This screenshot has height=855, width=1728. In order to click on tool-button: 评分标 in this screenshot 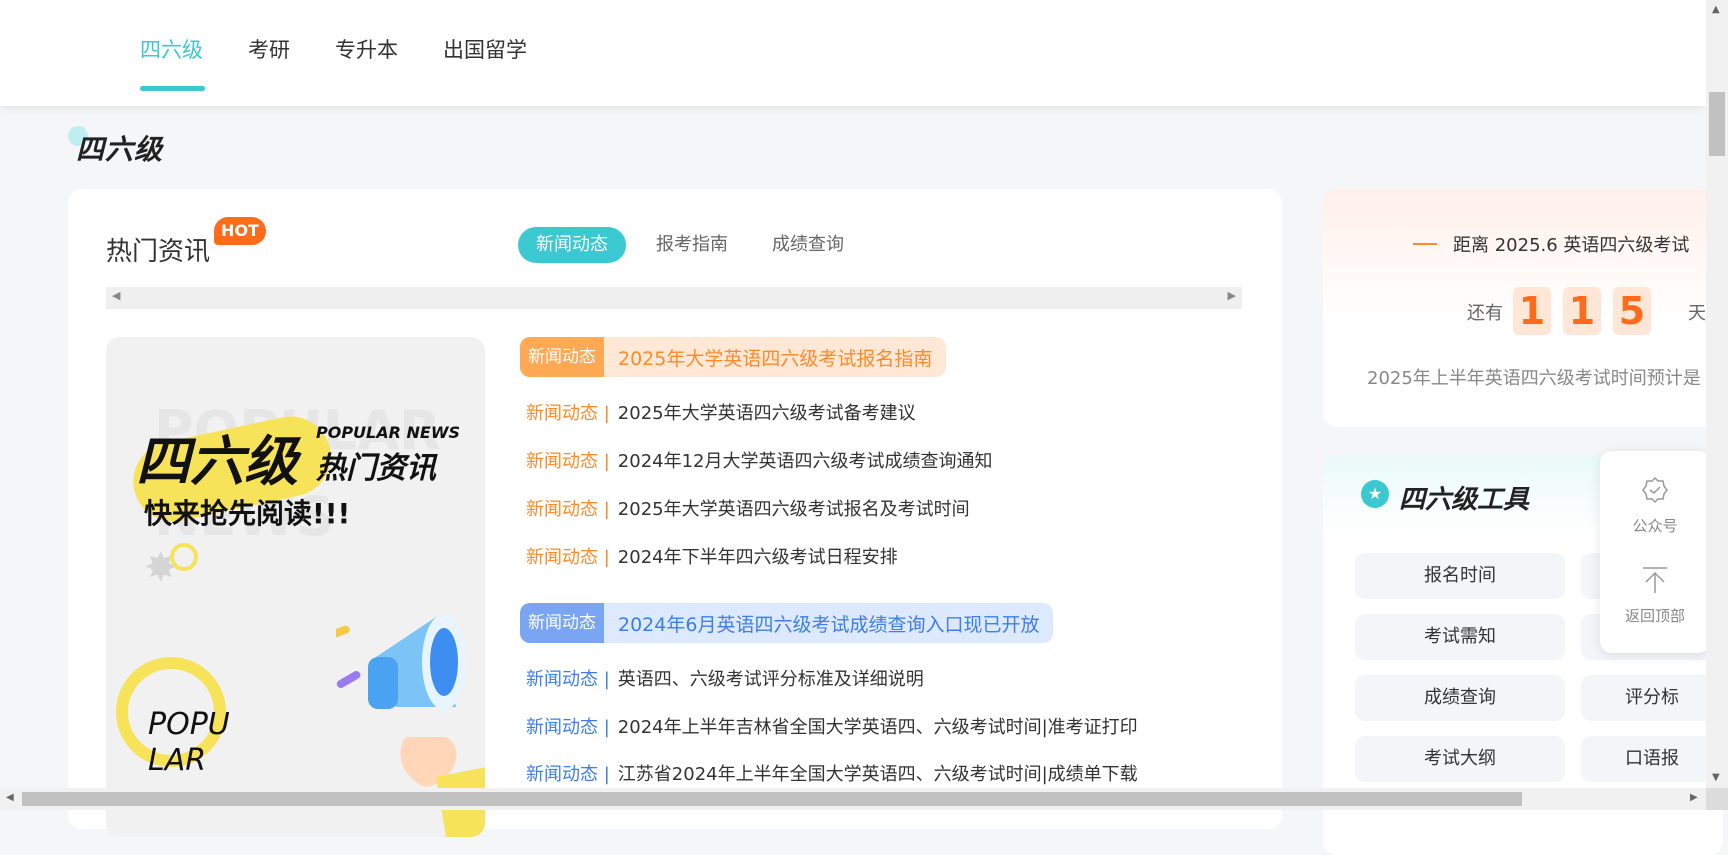, I will do `click(1652, 698)`.